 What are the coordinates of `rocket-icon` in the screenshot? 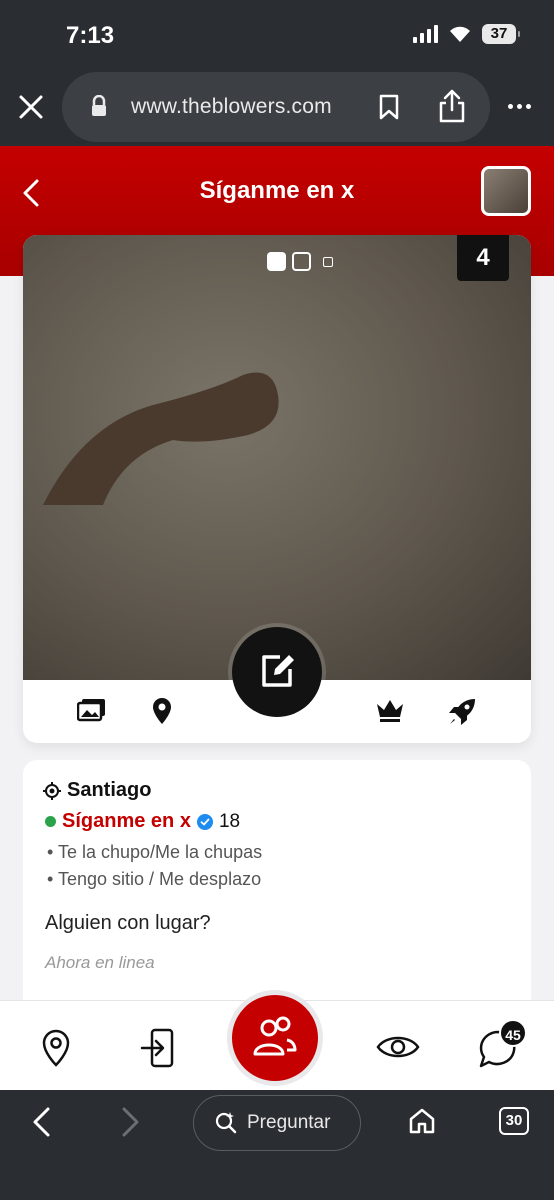 It's located at (462, 712).